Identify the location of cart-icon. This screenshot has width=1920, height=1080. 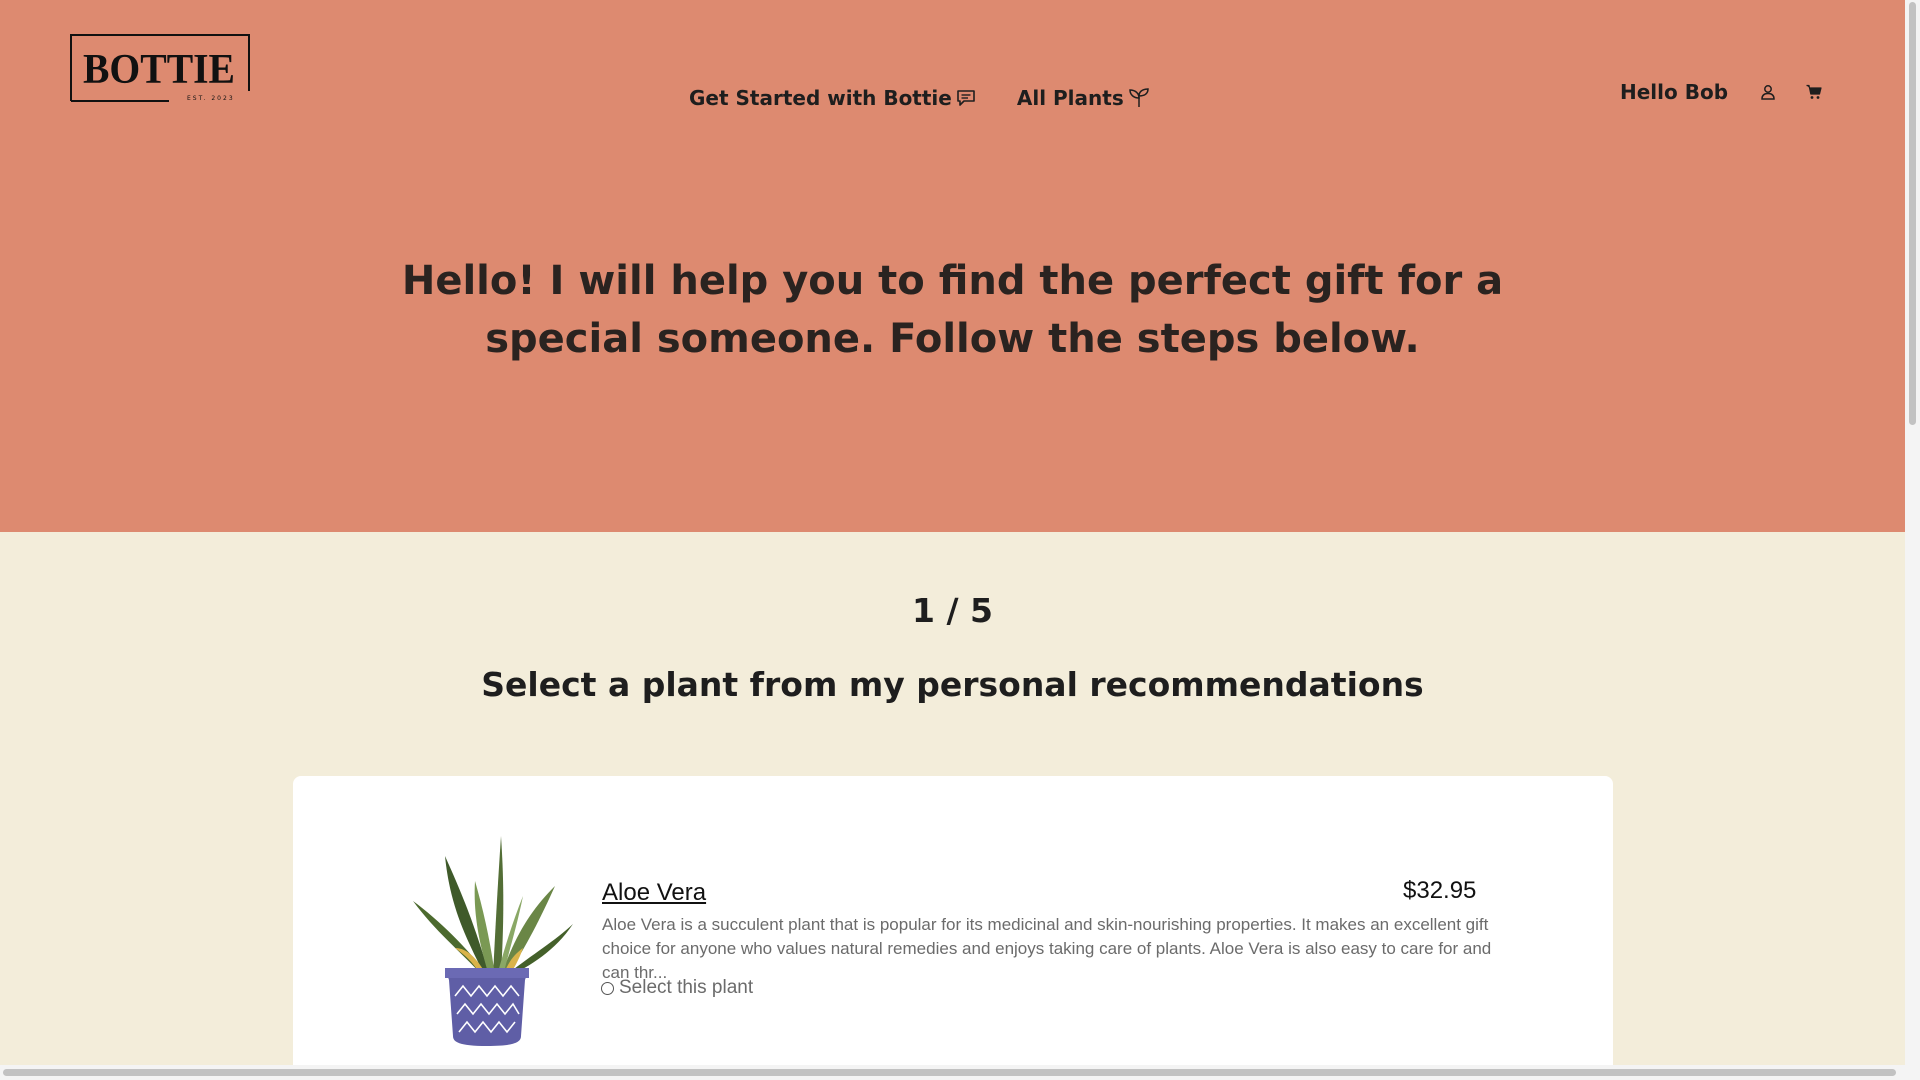
(1814, 91).